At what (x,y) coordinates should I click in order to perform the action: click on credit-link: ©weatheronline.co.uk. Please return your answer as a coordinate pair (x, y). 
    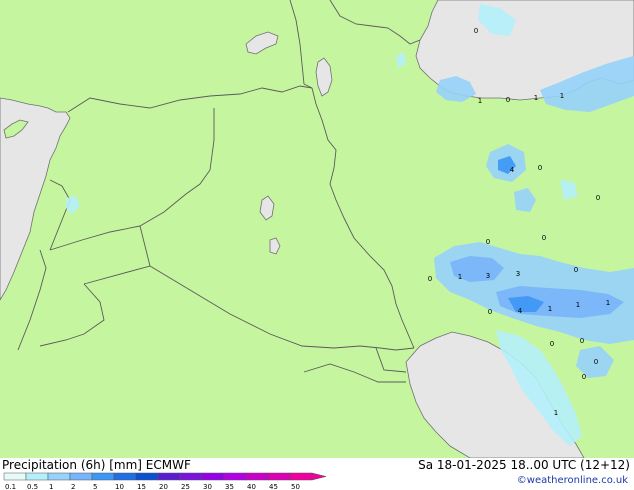
    Looking at the image, I should click on (572, 480).